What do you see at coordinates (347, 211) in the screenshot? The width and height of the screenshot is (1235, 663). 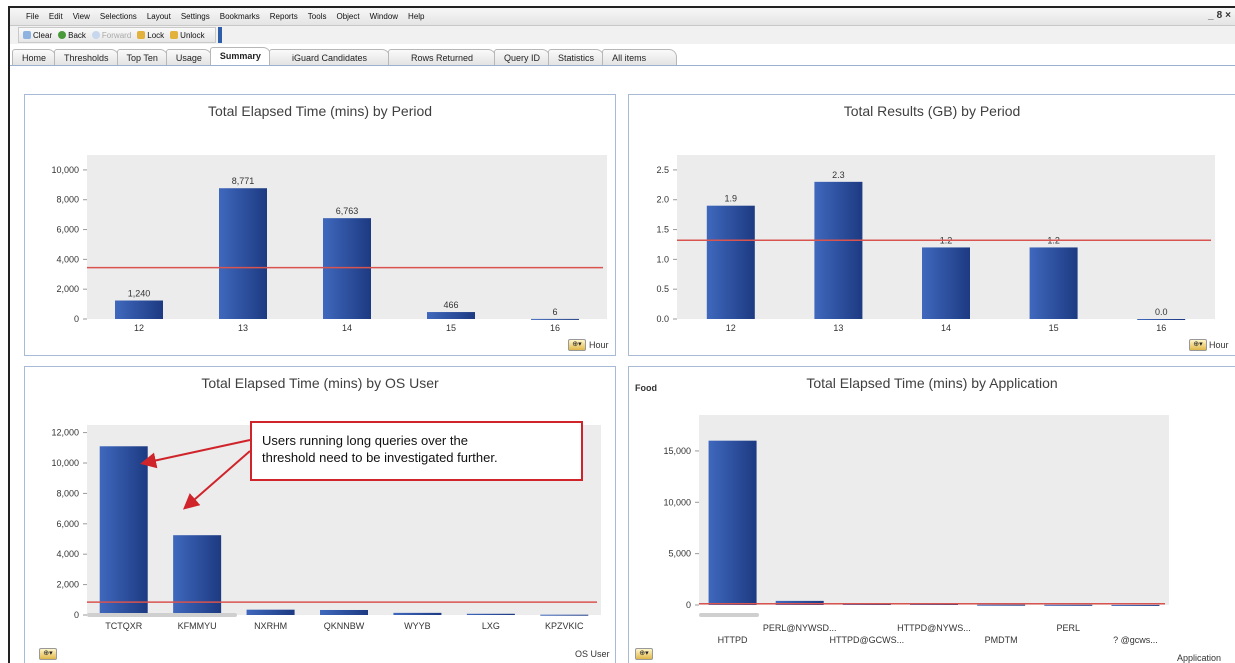 I see `data-label: 6,763` at bounding box center [347, 211].